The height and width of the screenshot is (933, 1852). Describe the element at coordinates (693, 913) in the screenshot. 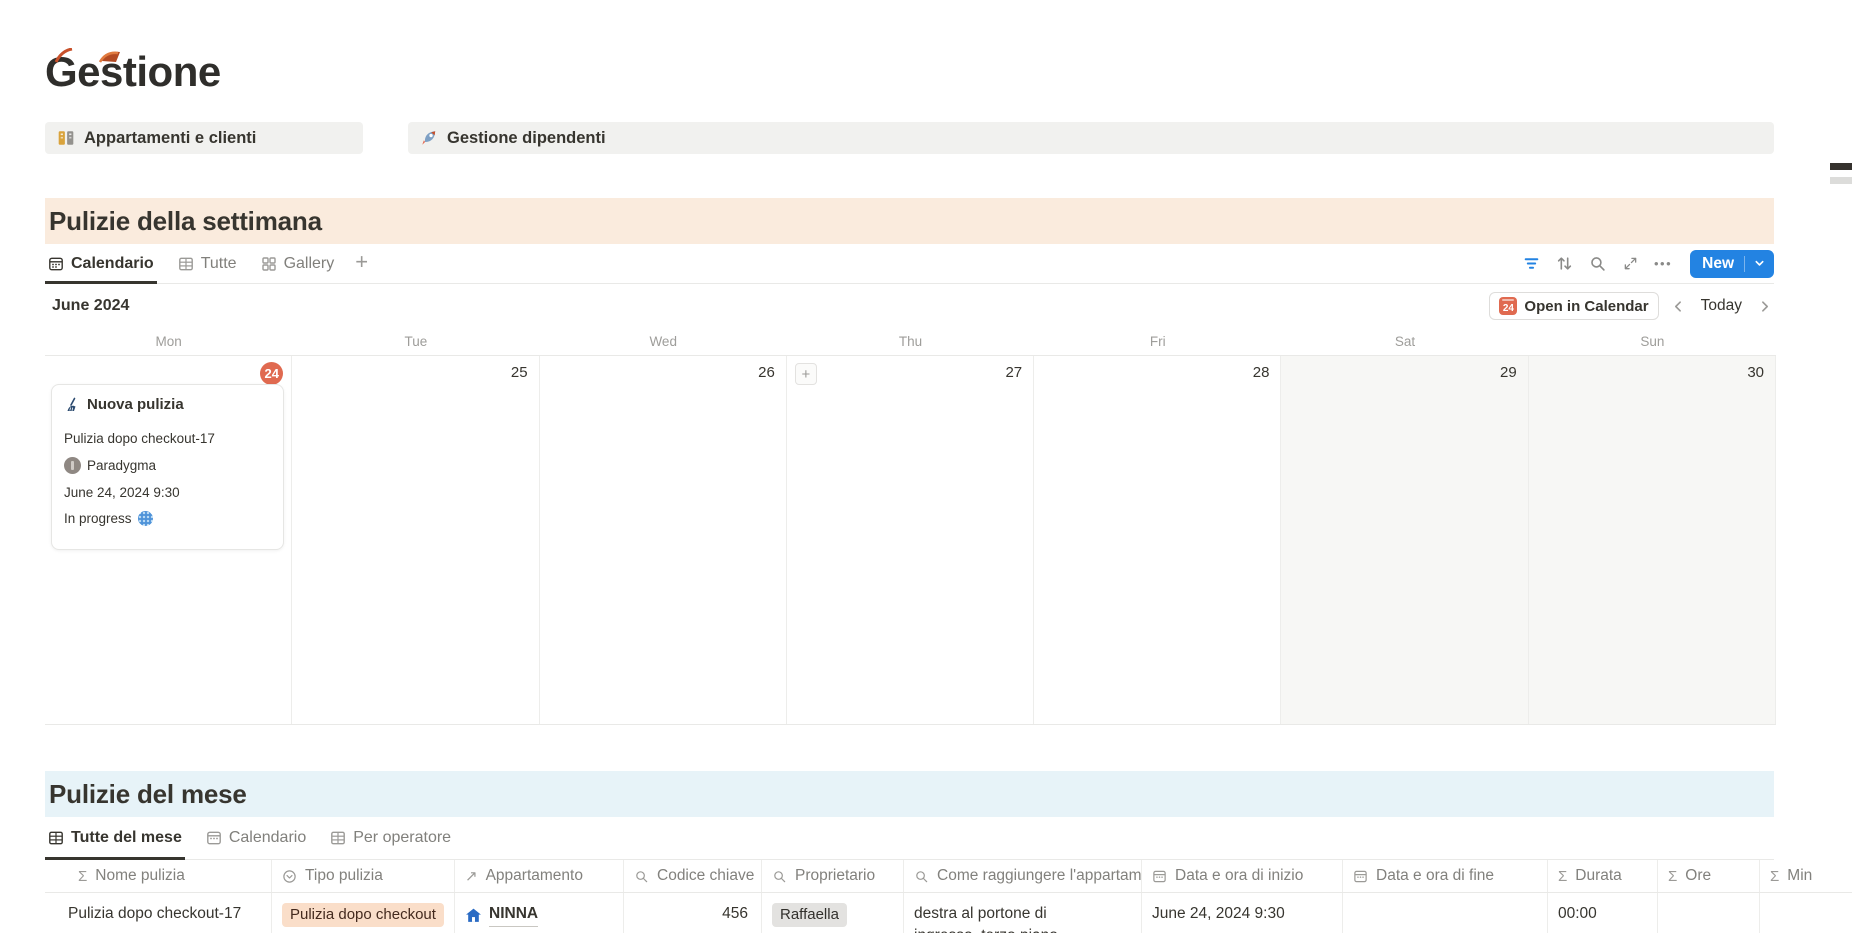

I see `cell-codice-chiave: 456` at that location.